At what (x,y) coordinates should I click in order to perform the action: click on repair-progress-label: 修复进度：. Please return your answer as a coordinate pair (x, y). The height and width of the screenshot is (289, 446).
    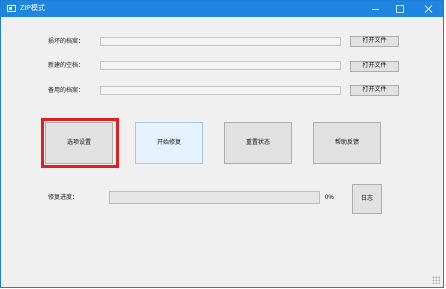
    Looking at the image, I should click on (63, 198).